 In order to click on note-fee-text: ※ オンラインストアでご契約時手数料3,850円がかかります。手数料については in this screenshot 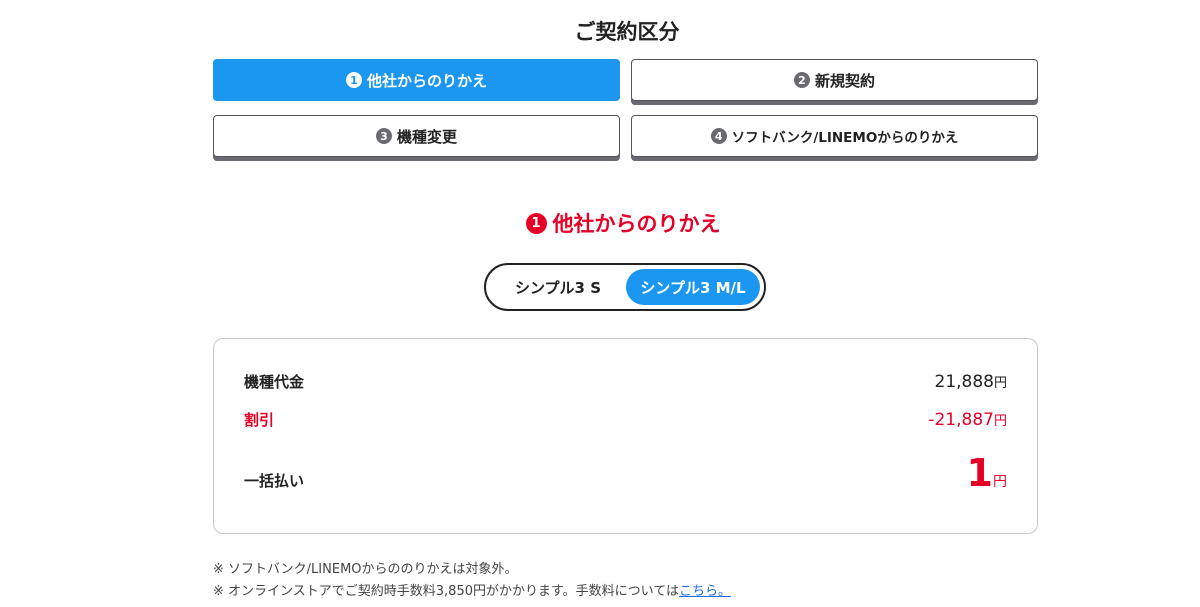, I will do `click(446, 591)`.